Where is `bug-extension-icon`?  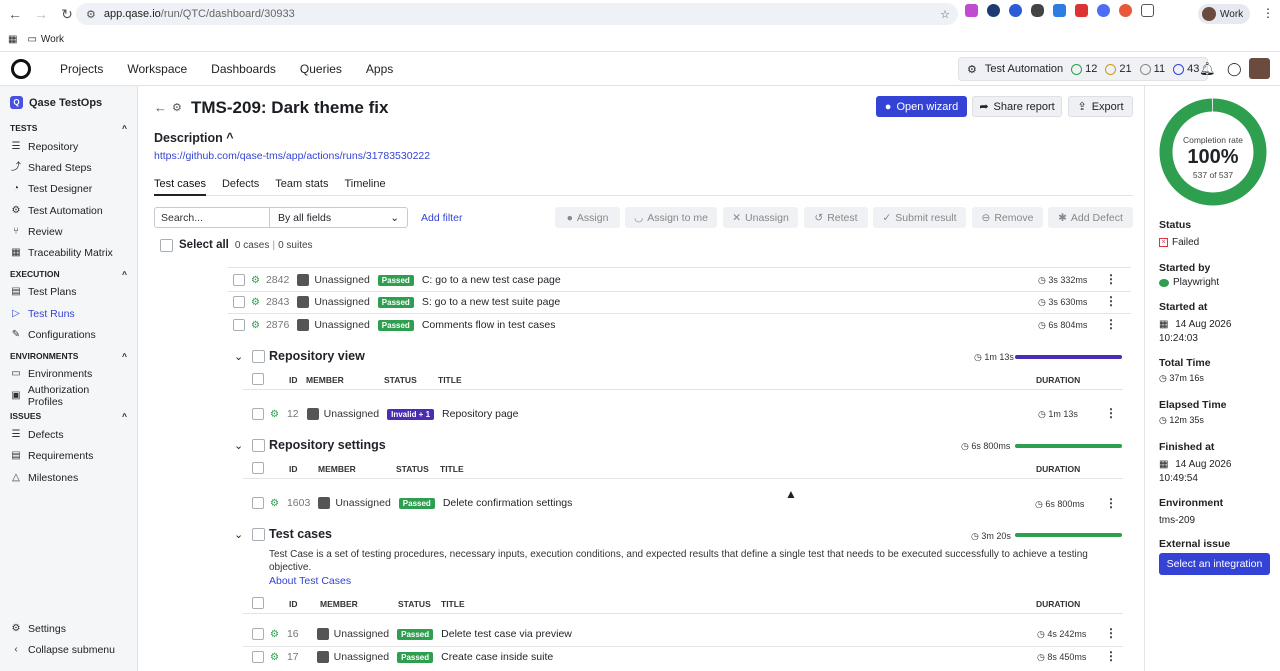 bug-extension-icon is located at coordinates (1037, 10).